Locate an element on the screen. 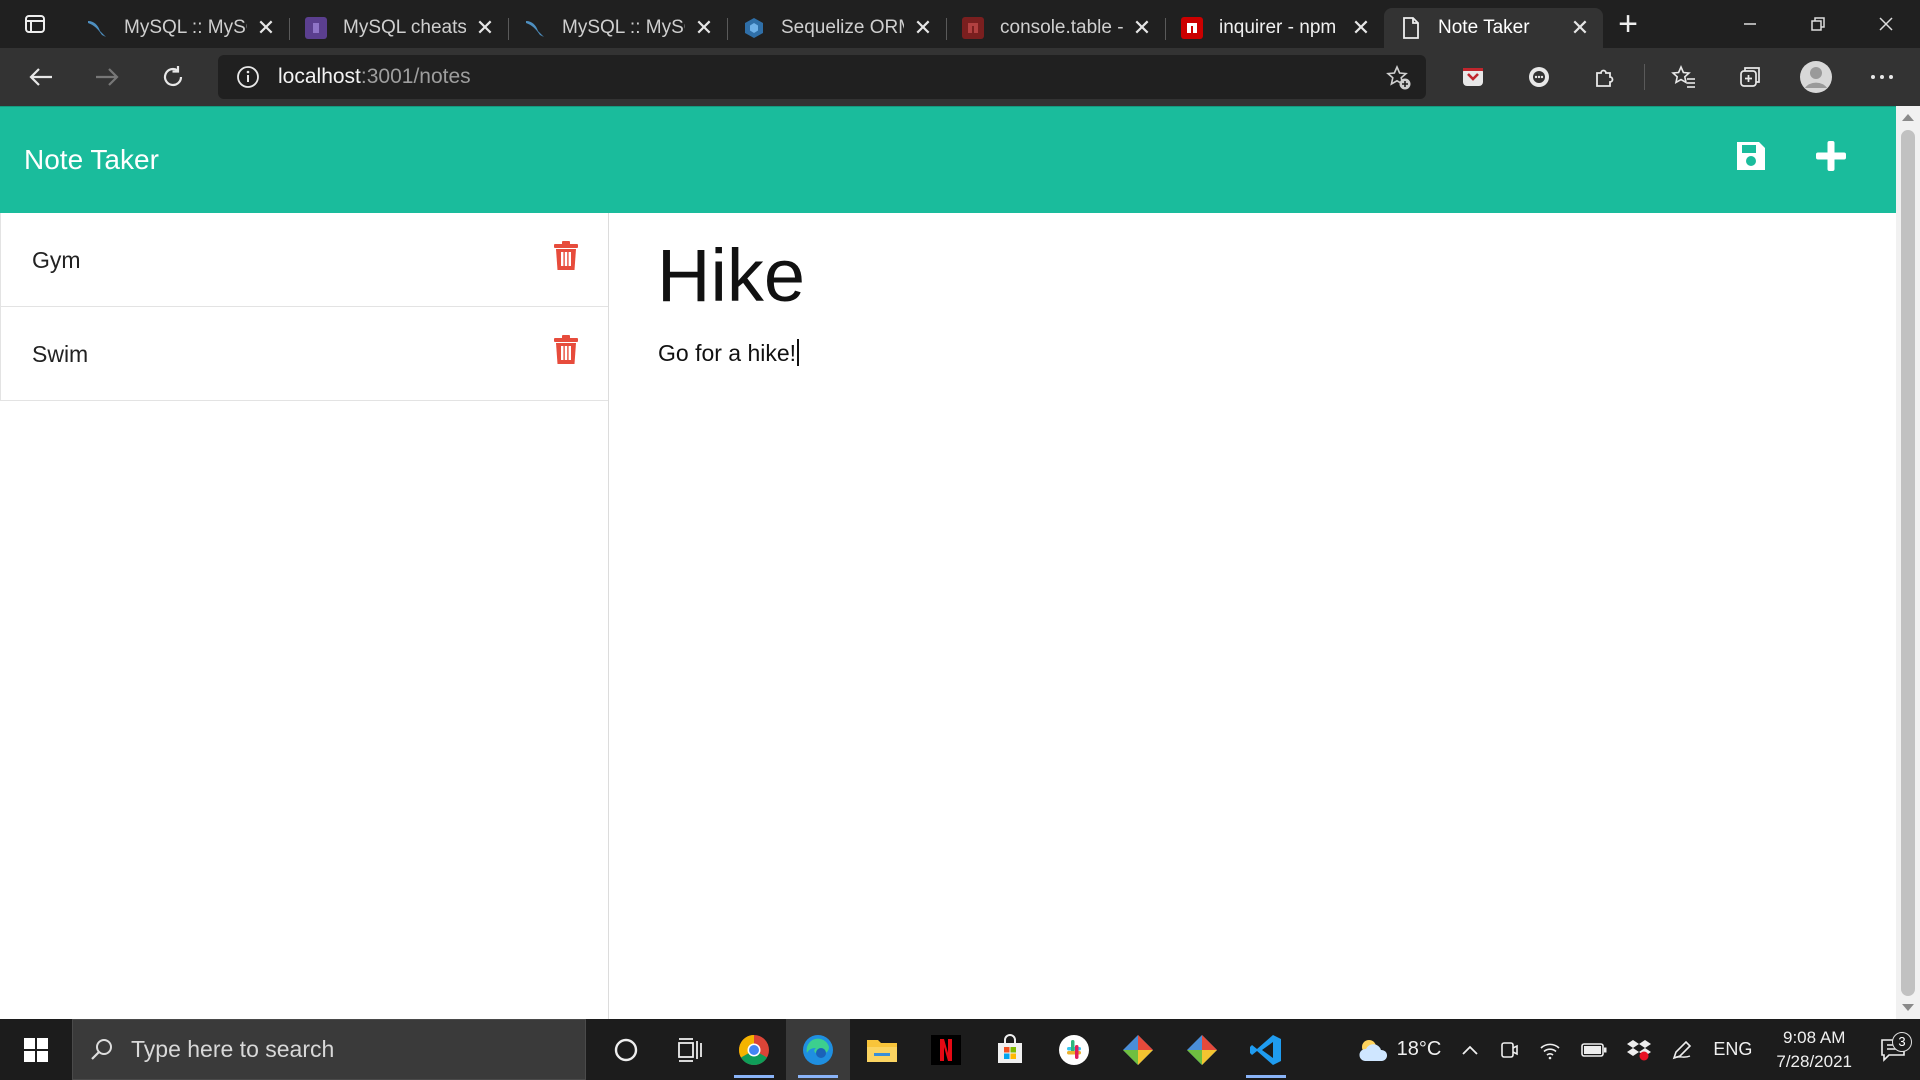 The height and width of the screenshot is (1080, 1920). puzzle-icon is located at coordinates (1605, 78).